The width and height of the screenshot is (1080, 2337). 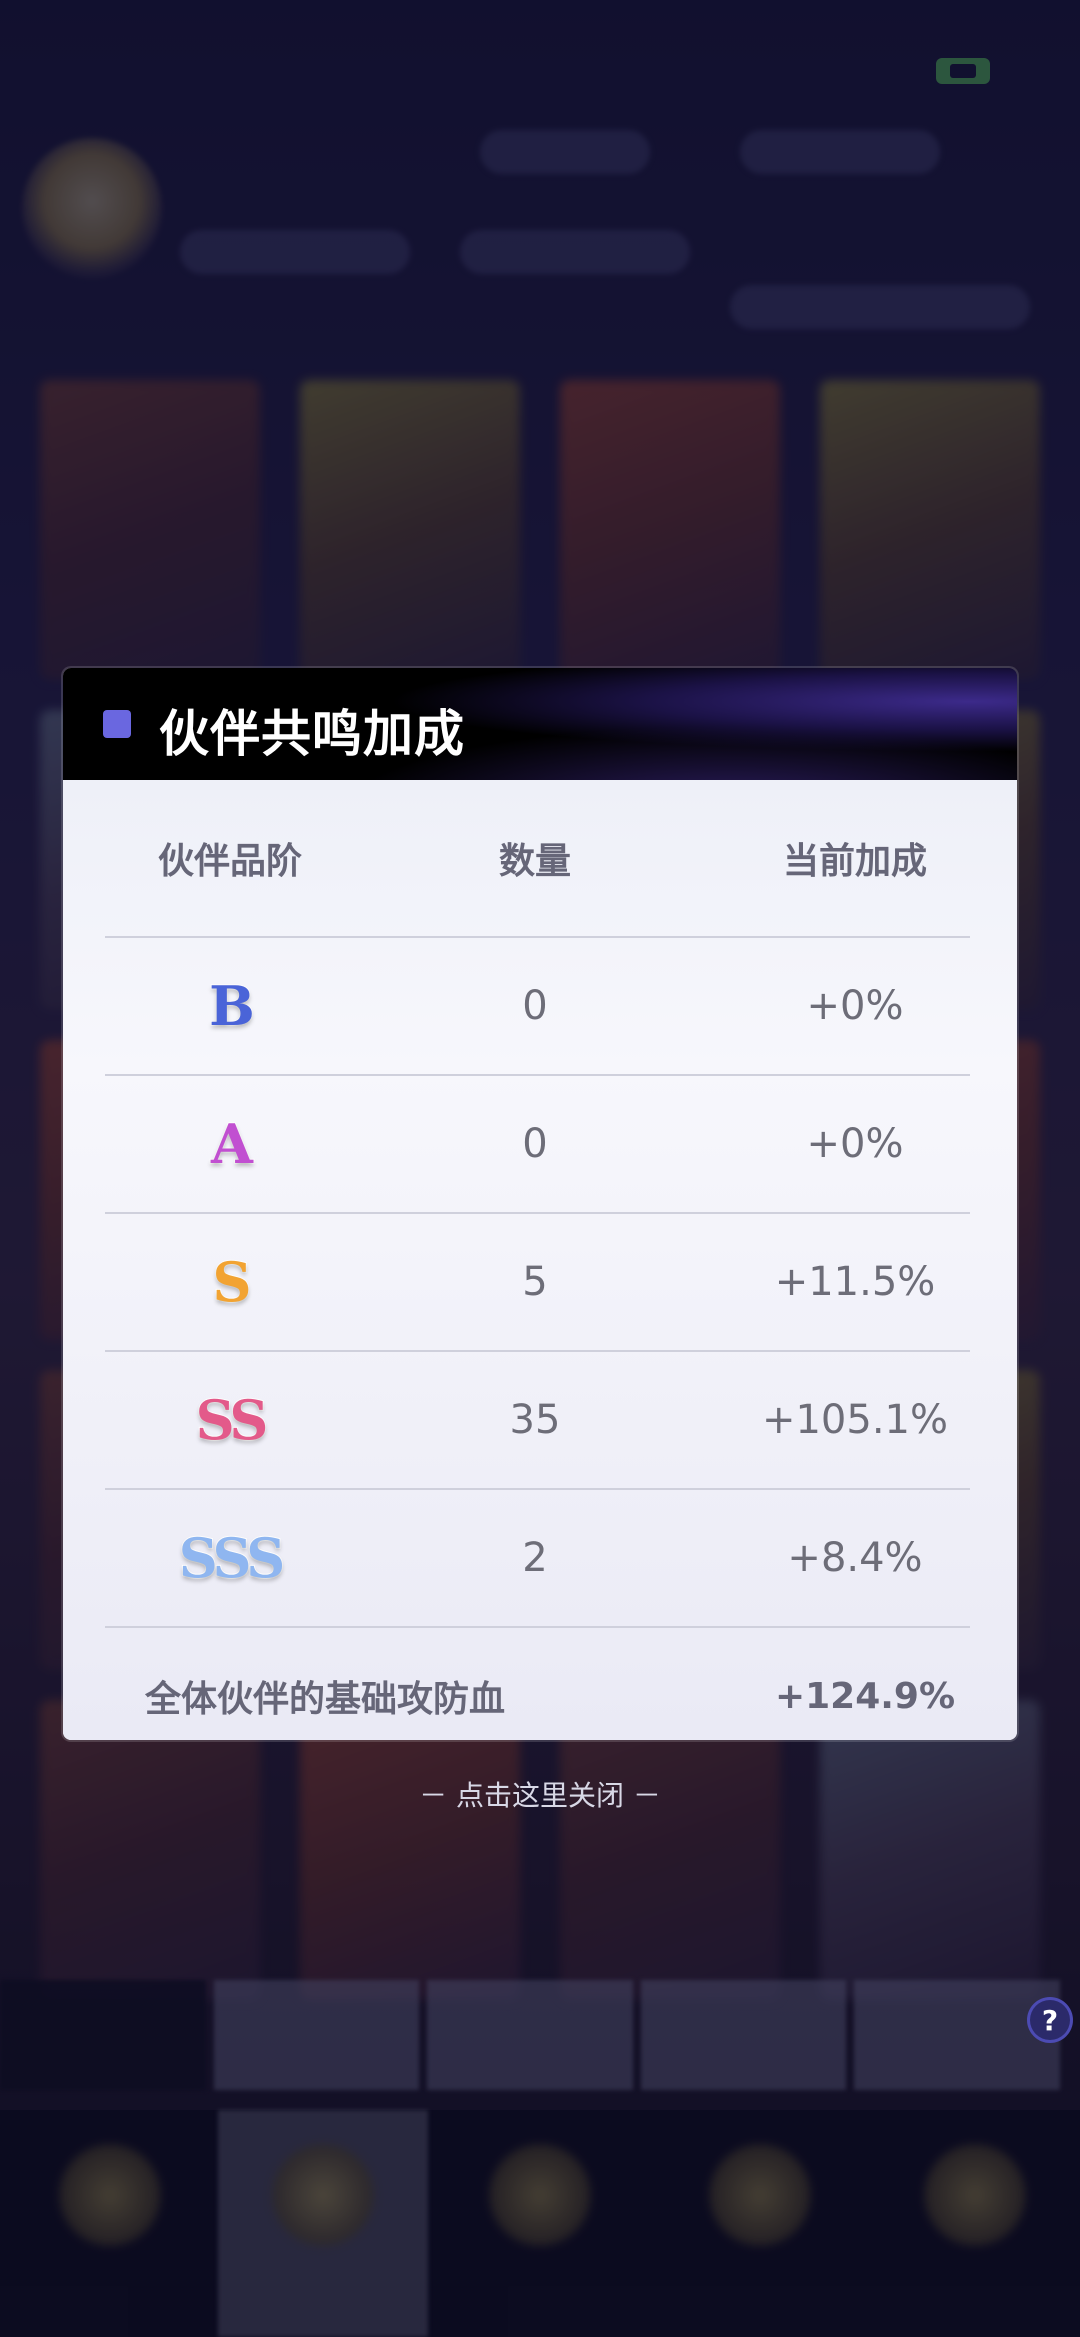 What do you see at coordinates (325, 1699) in the screenshot?
I see `total-label: 全体伙伴的基础攻防血` at bounding box center [325, 1699].